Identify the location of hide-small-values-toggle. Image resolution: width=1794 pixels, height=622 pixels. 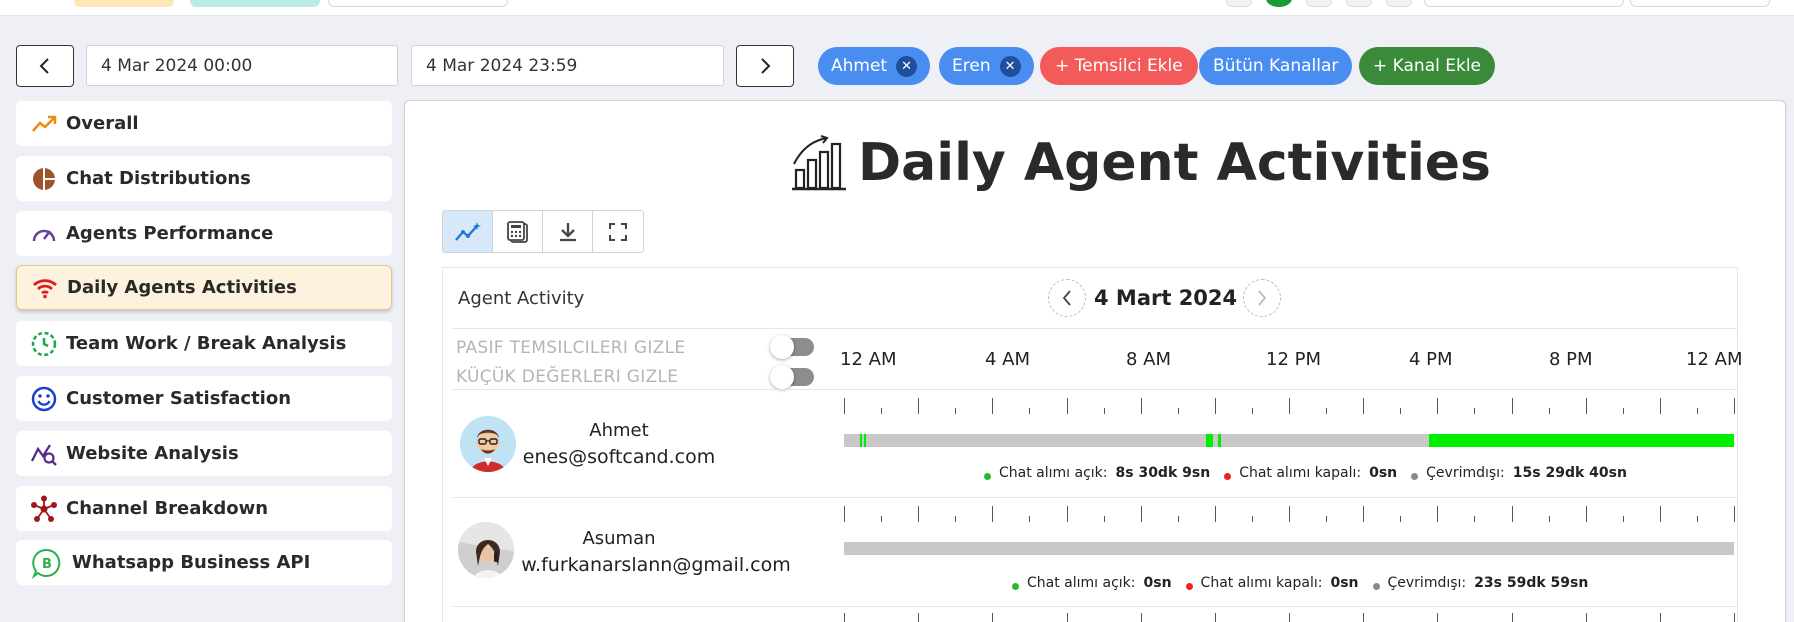
(792, 377).